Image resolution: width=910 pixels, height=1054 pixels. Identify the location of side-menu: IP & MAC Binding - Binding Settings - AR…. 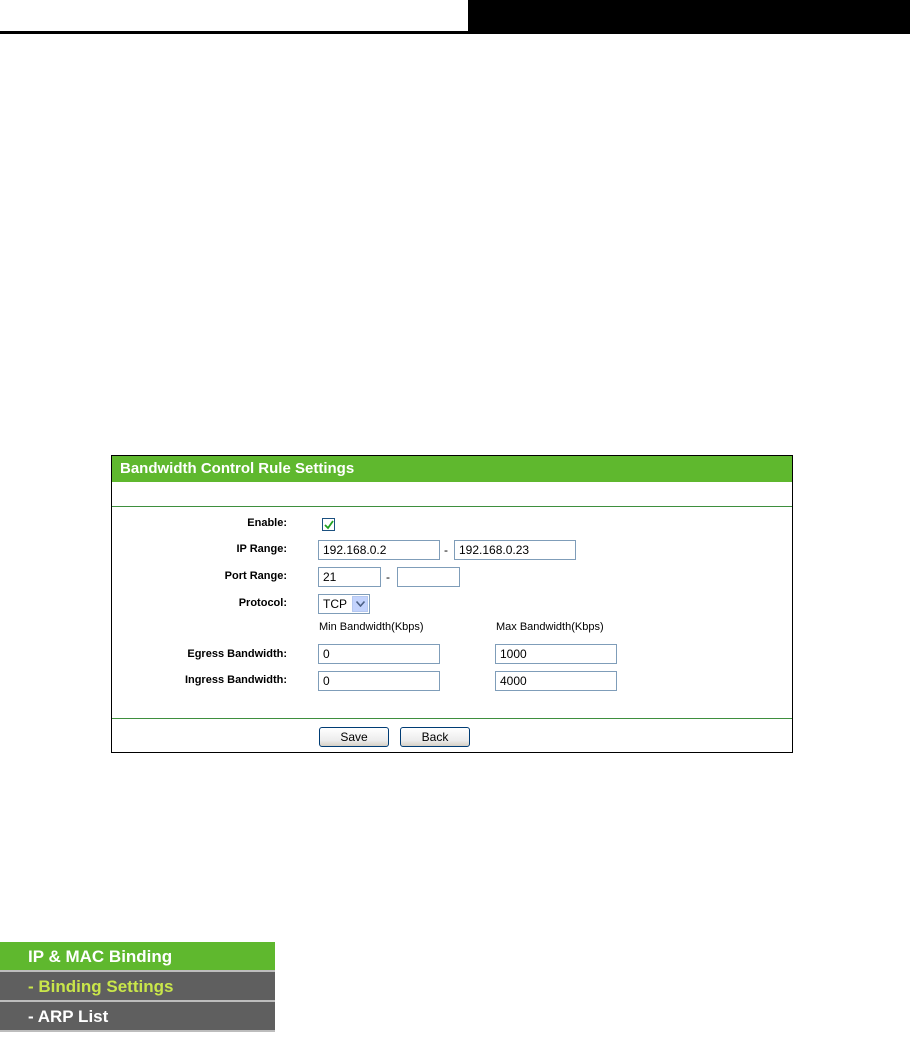
(137, 987).